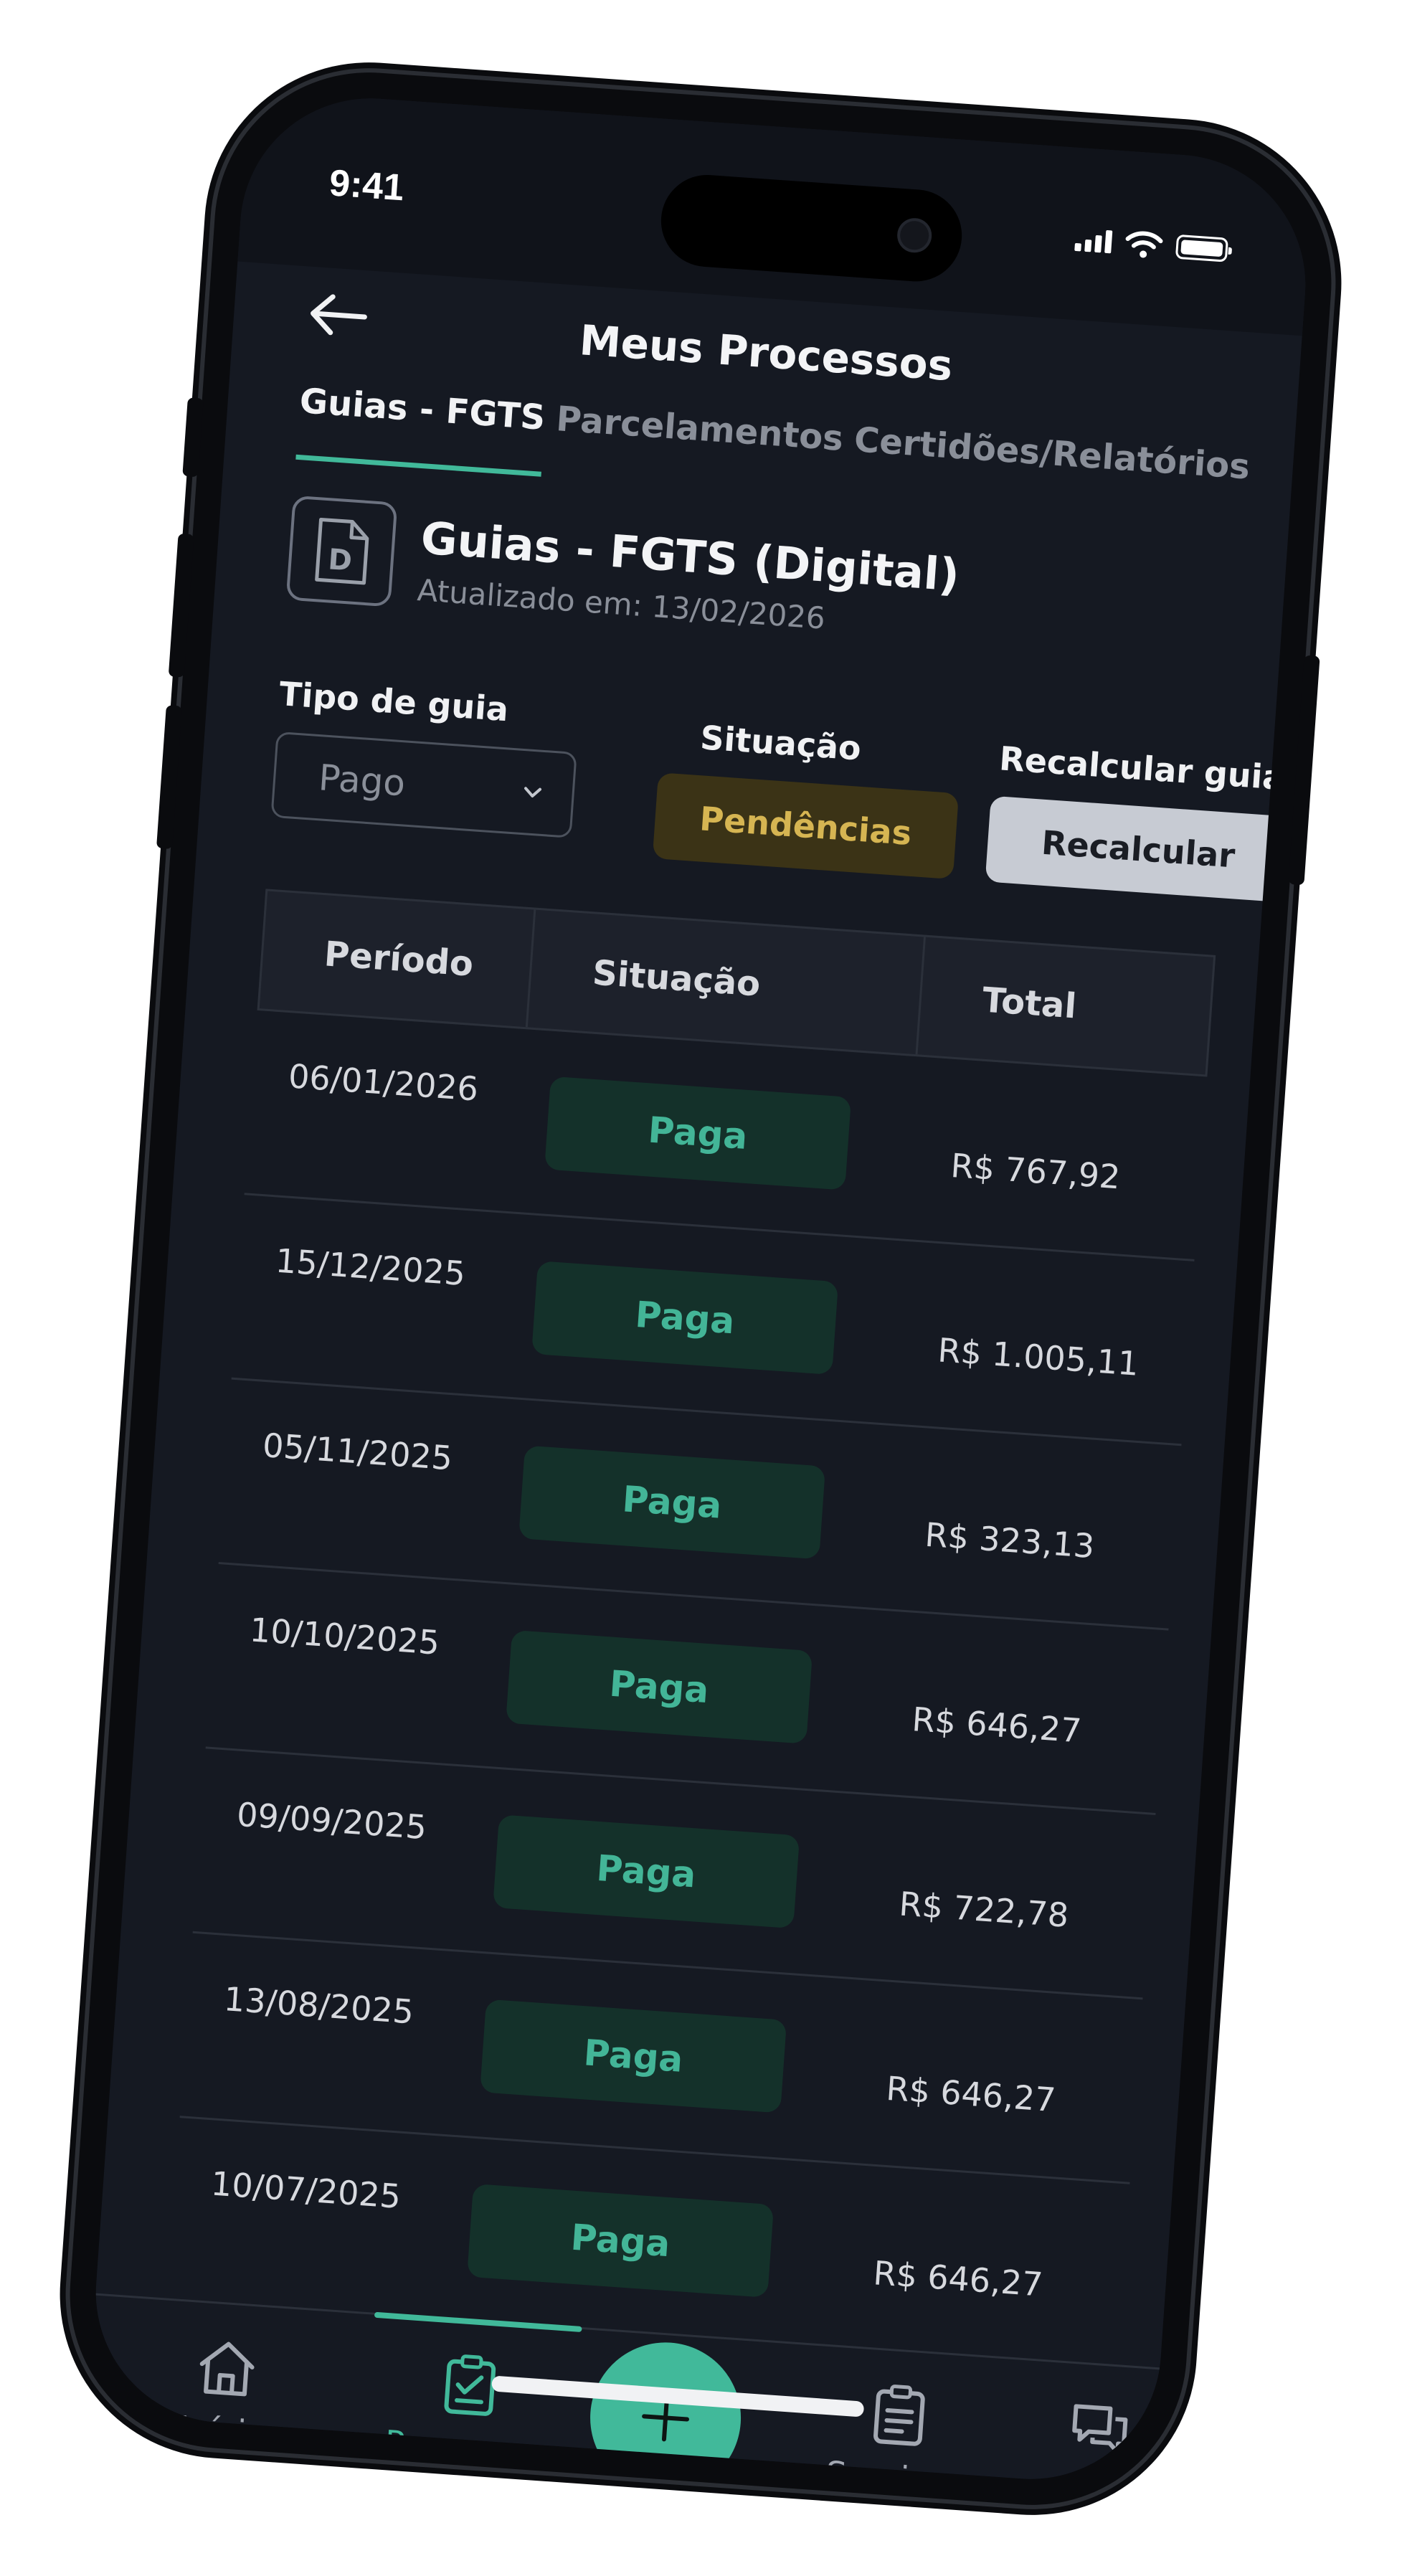 Image resolution: width=1402 pixels, height=2576 pixels. I want to click on pendencias-button: Pendências, so click(806, 826).